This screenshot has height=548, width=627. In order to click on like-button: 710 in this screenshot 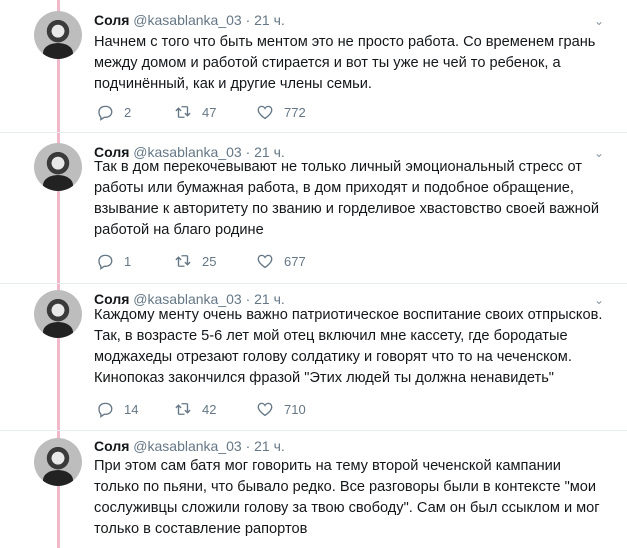, I will do `click(281, 409)`.